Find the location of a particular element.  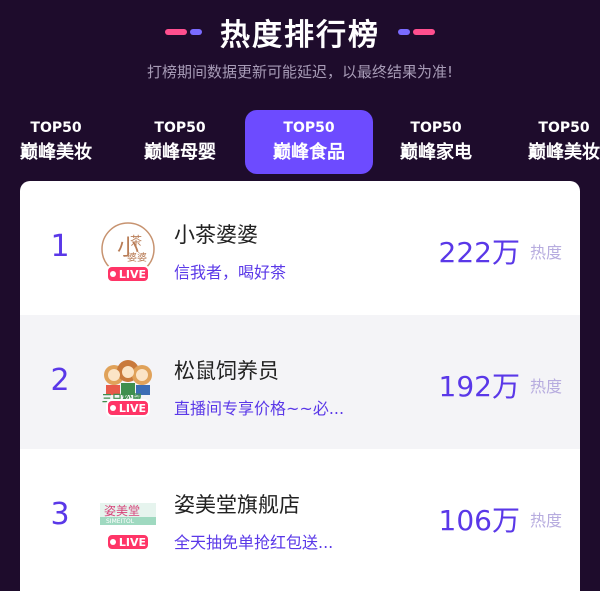

tab-food: TOP50 巅峰食品 is located at coordinates (309, 142).